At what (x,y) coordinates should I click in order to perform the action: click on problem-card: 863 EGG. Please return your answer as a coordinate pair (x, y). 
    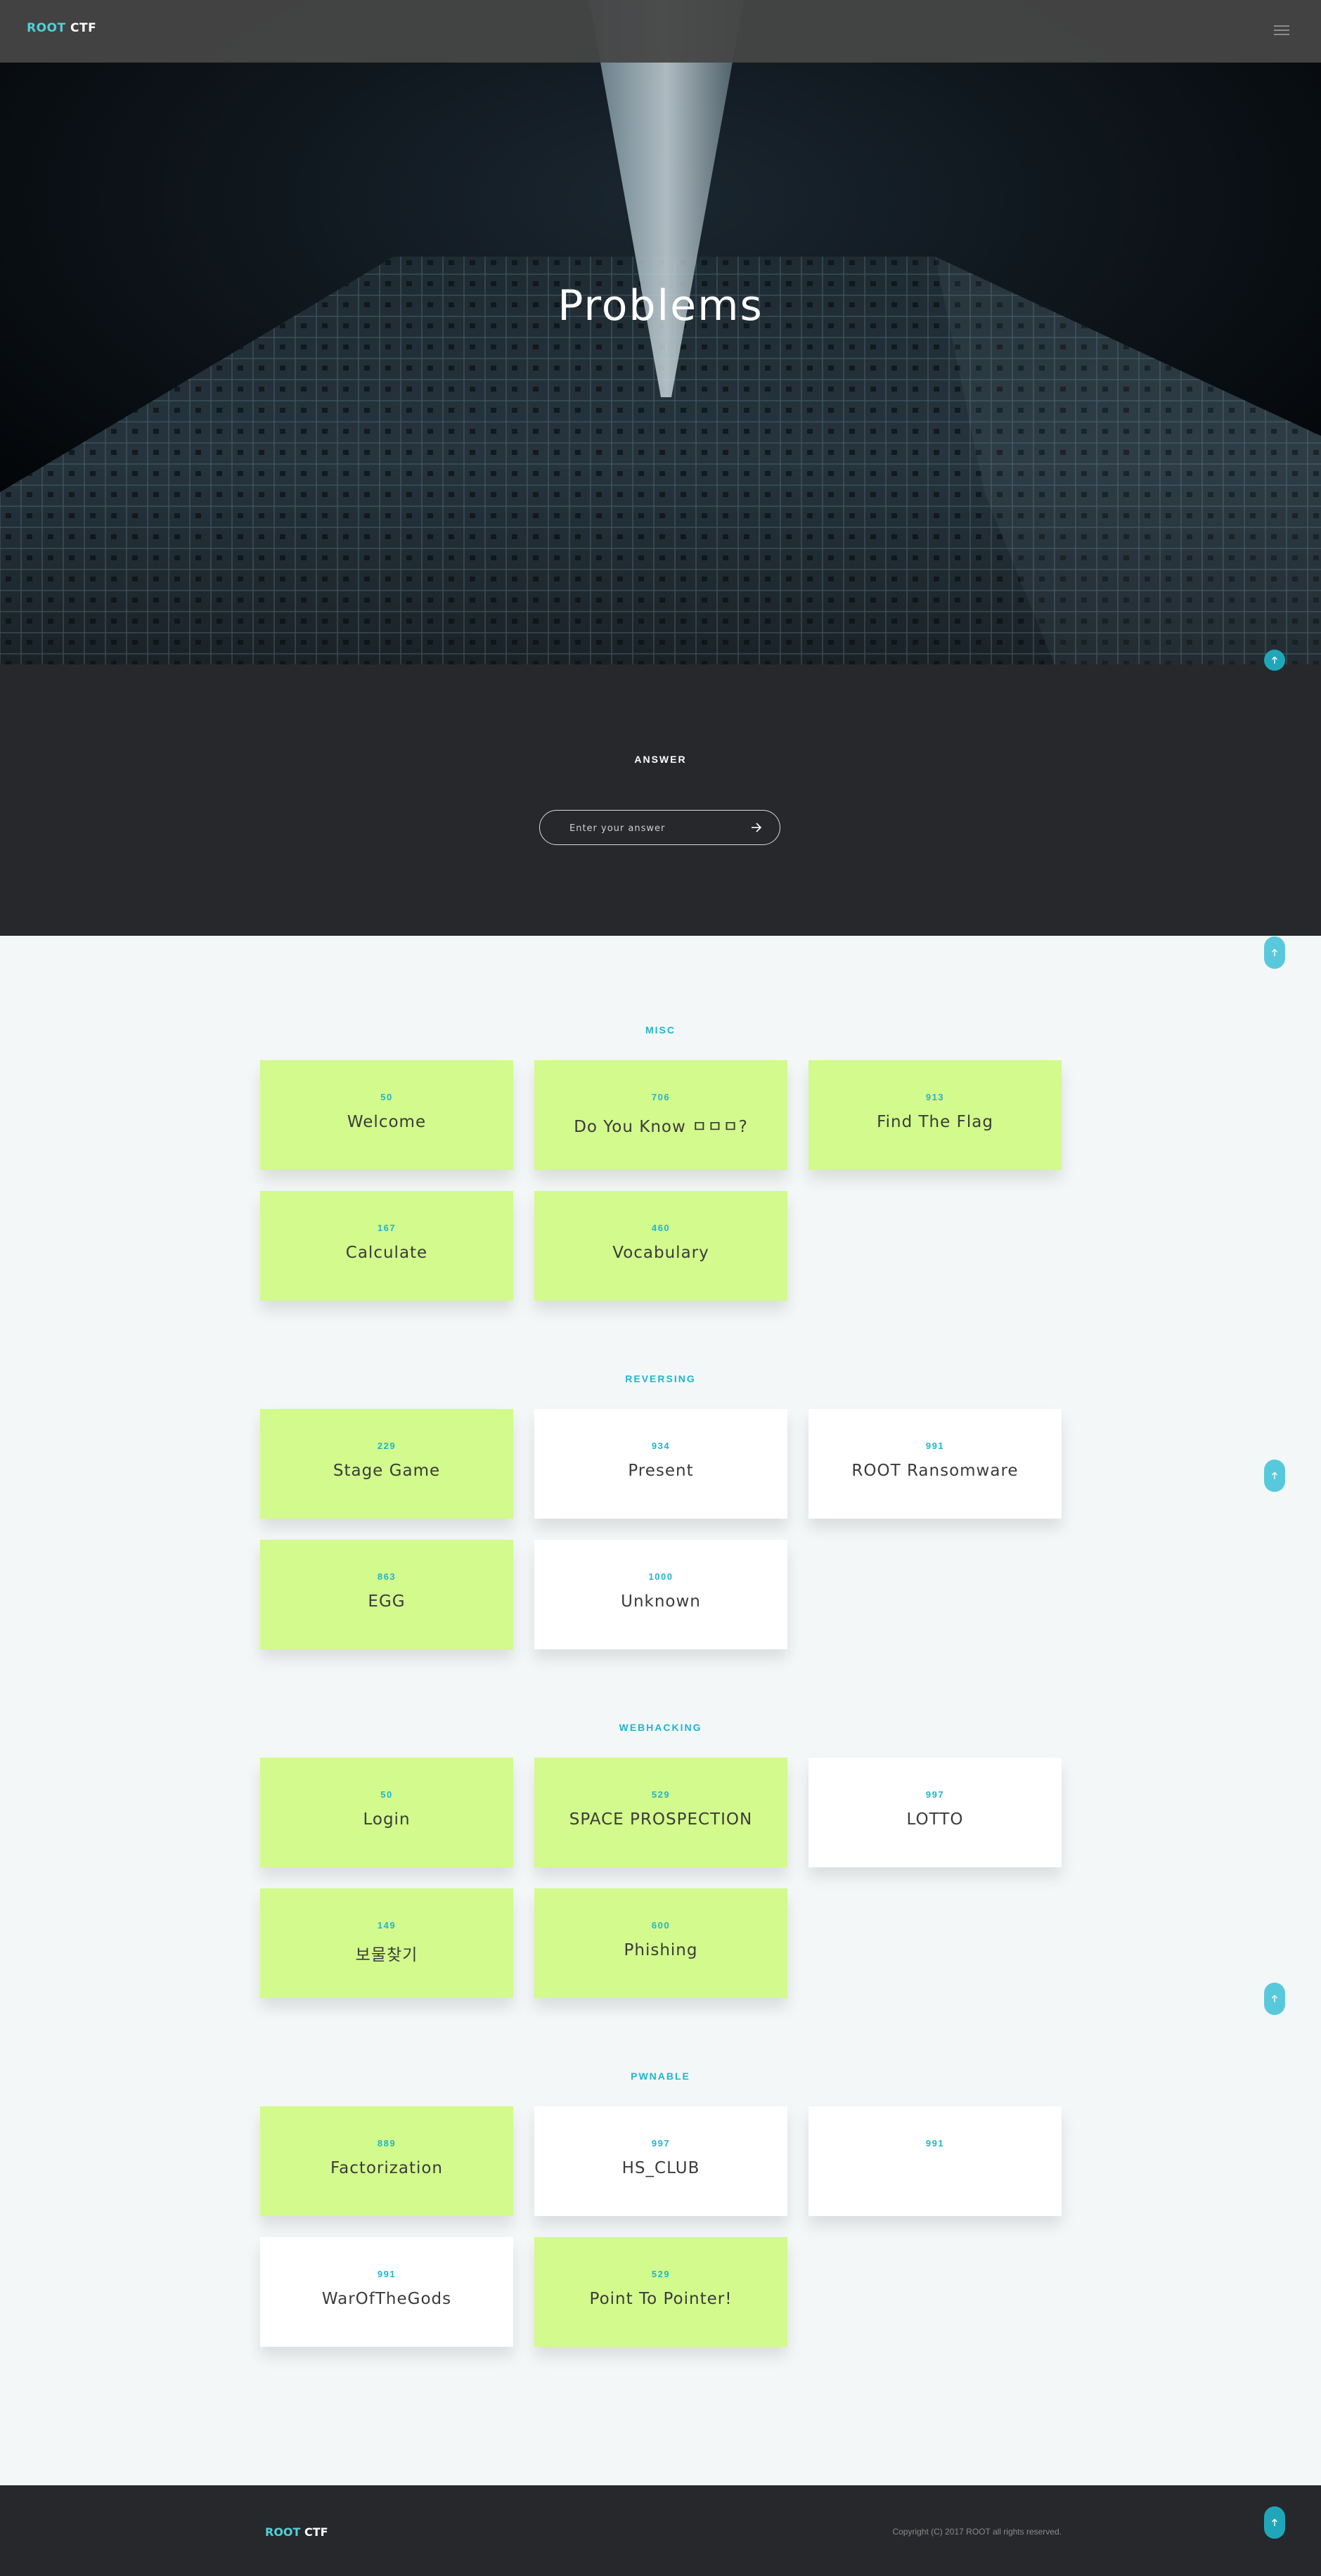
    Looking at the image, I should click on (387, 1594).